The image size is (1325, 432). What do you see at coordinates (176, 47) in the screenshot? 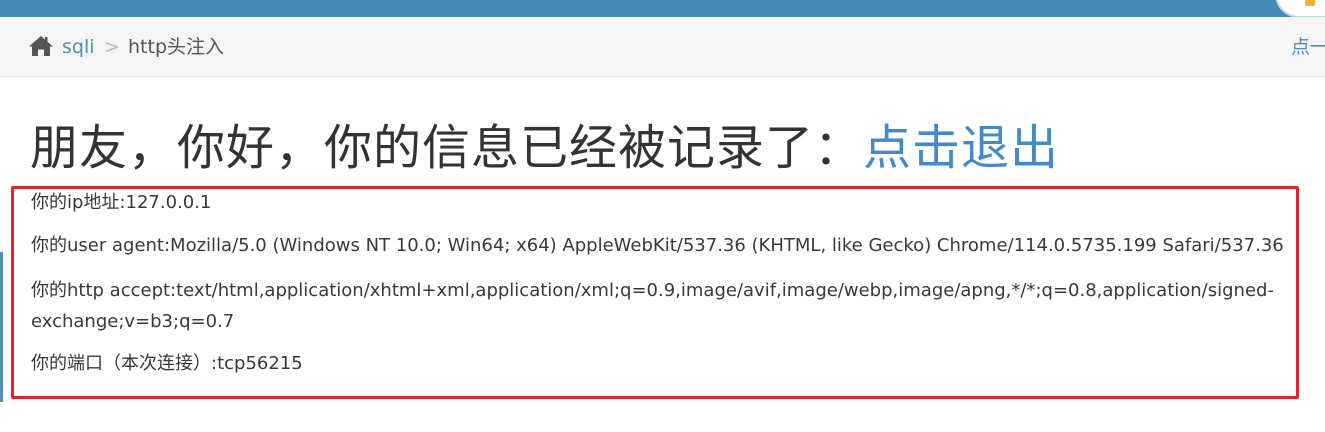
I see `breadcrumb-current-page: http头注入` at bounding box center [176, 47].